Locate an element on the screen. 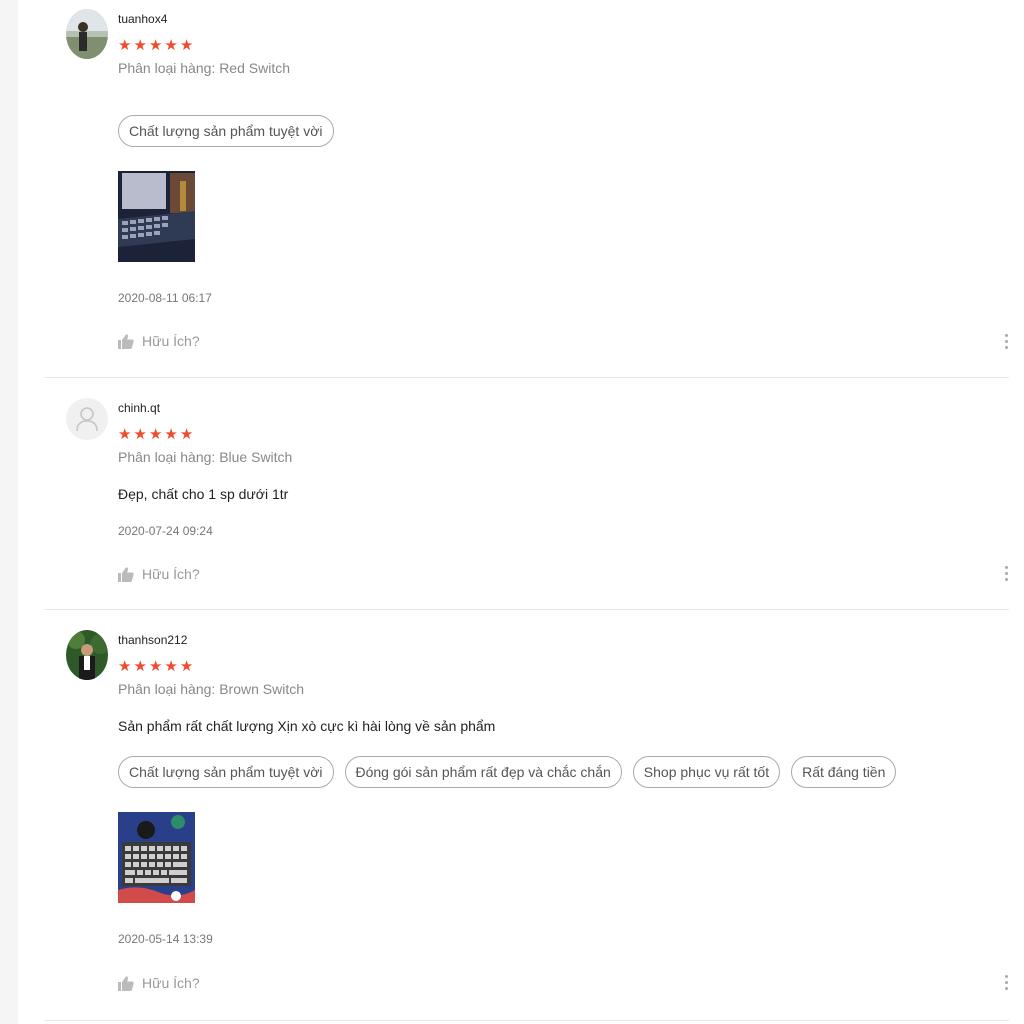 This screenshot has height=1024, width=1024. username: tuanhox4 is located at coordinates (142, 19).